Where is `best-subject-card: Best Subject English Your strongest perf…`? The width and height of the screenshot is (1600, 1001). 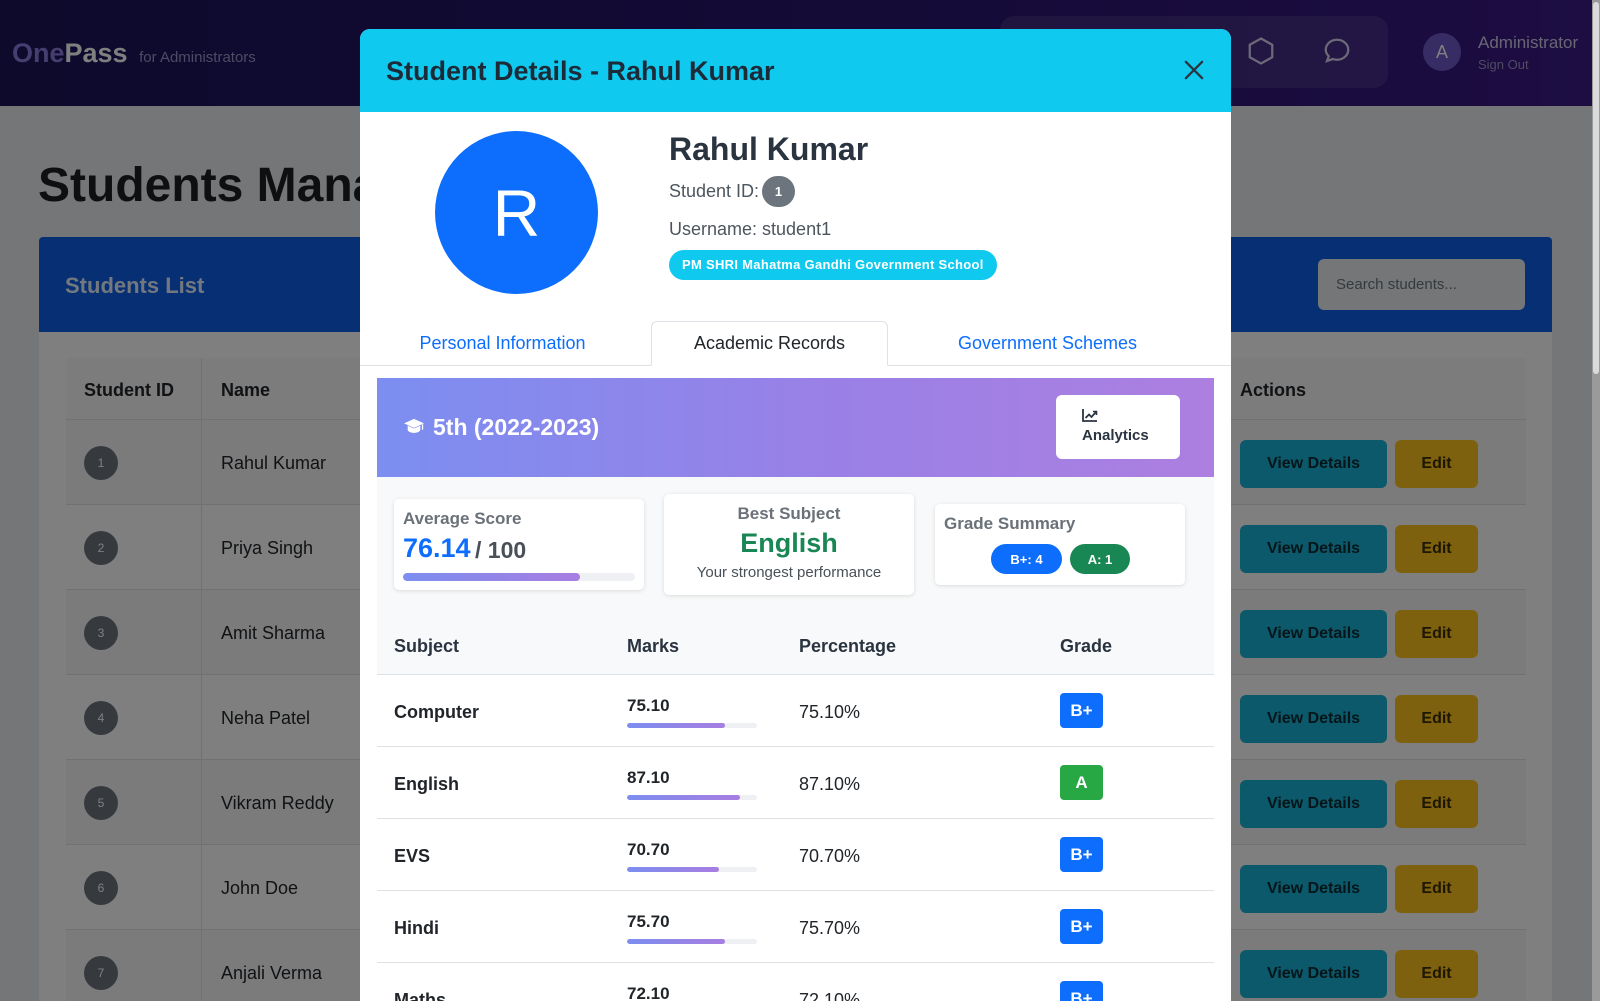
best-subject-card: Best Subject English Your strongest perf… is located at coordinates (789, 544).